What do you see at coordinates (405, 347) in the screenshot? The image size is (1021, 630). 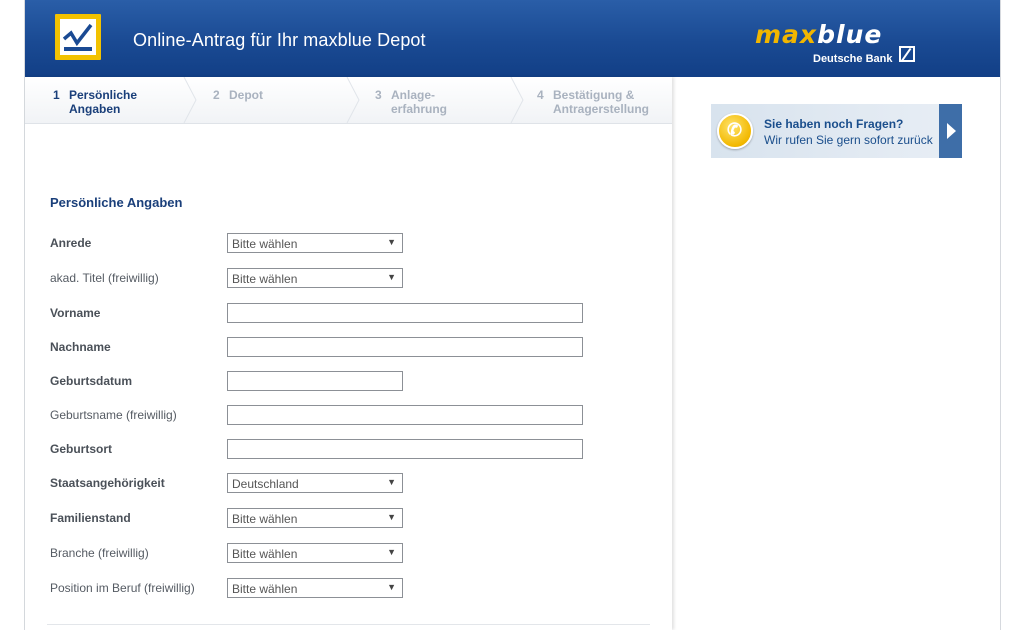 I see `nachname-input` at bounding box center [405, 347].